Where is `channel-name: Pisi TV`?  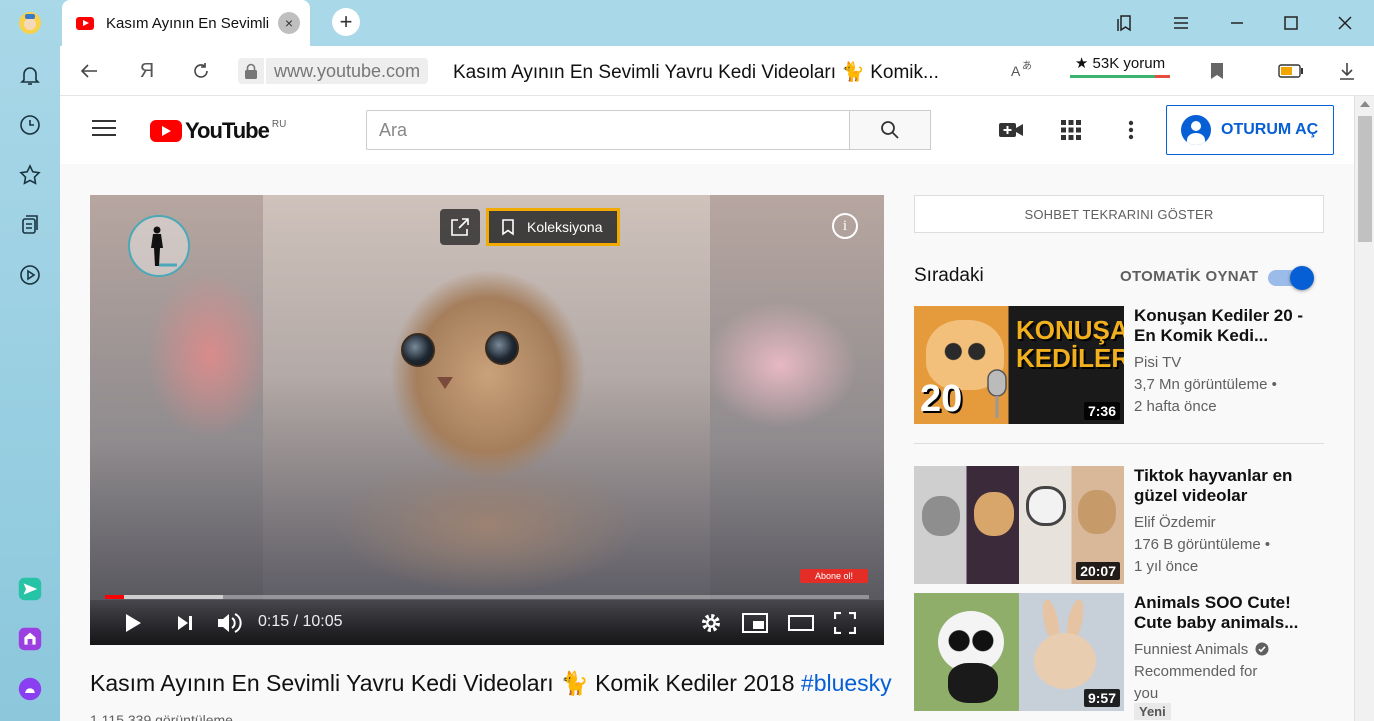
channel-name: Pisi TV is located at coordinates (1221, 363).